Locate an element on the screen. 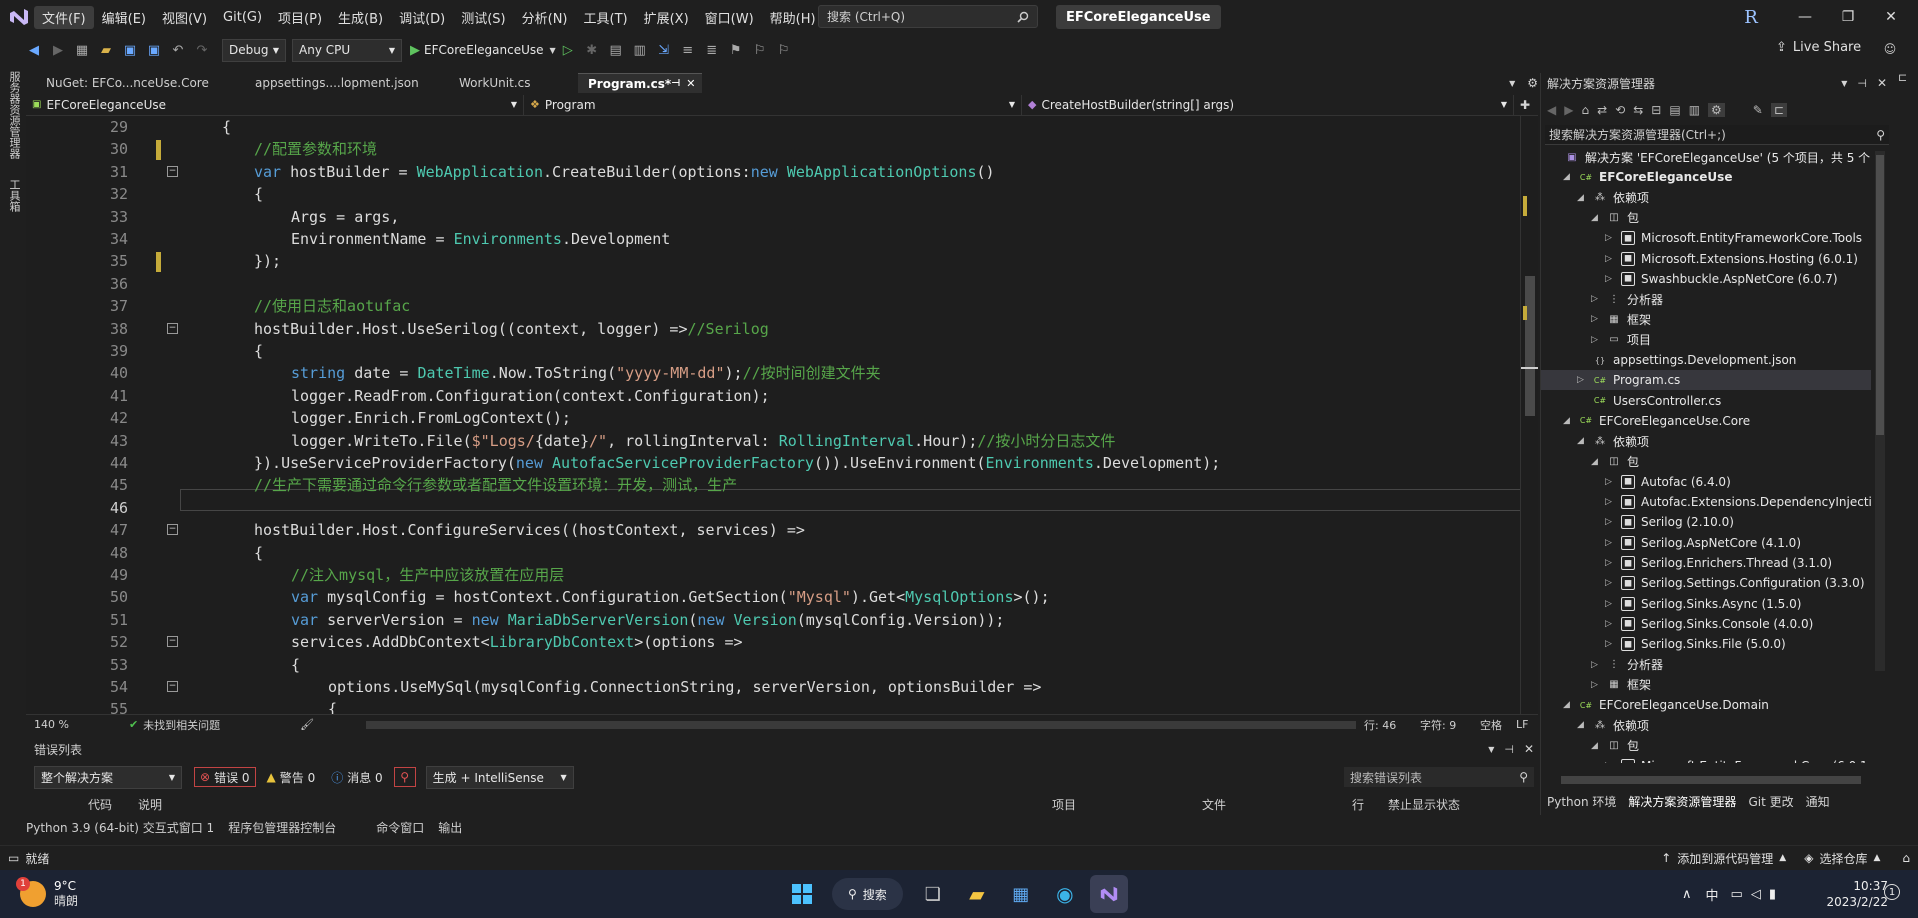 This screenshot has width=1918, height=918. task-view-icon: ❏ is located at coordinates (933, 894).